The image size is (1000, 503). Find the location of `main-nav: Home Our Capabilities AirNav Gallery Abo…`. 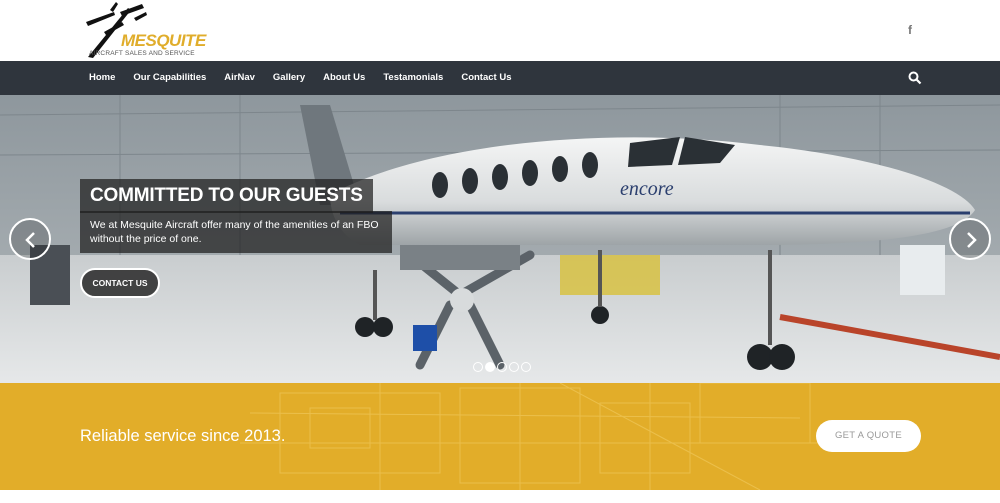

main-nav: Home Our Capabilities AirNav Gallery Abo… is located at coordinates (500, 78).